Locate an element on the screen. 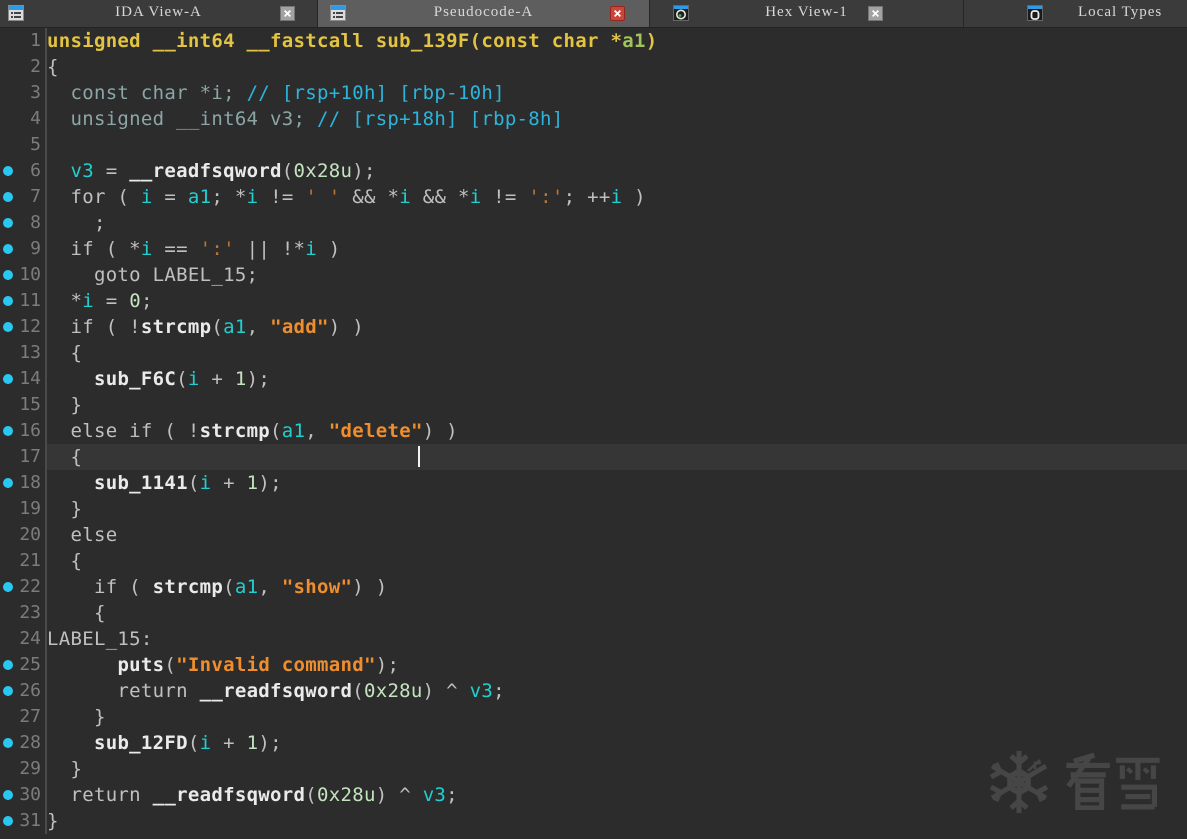 The height and width of the screenshot is (839, 1187). code-line: 17 { is located at coordinates (593, 457).